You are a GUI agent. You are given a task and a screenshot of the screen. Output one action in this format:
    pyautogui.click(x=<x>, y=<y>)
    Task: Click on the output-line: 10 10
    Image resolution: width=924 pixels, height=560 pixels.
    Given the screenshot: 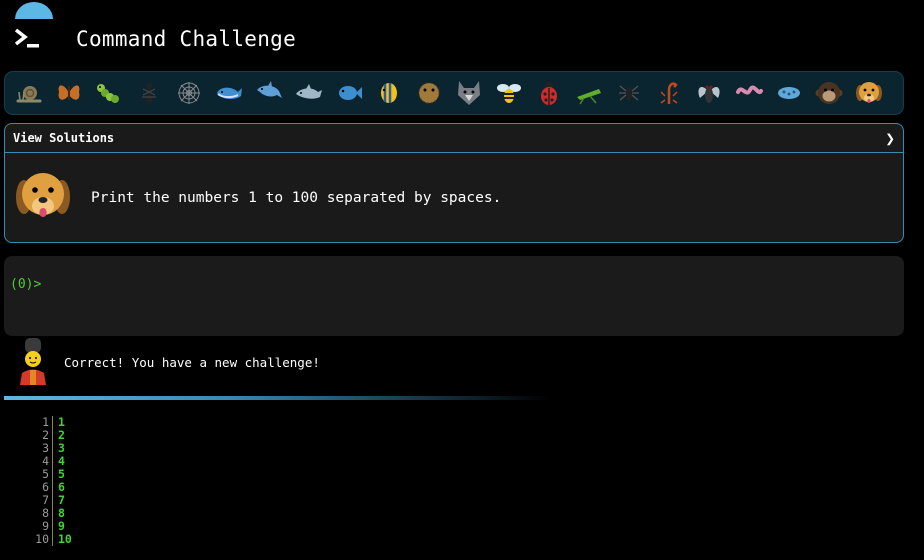 What is the action you would take?
    pyautogui.click(x=43, y=539)
    